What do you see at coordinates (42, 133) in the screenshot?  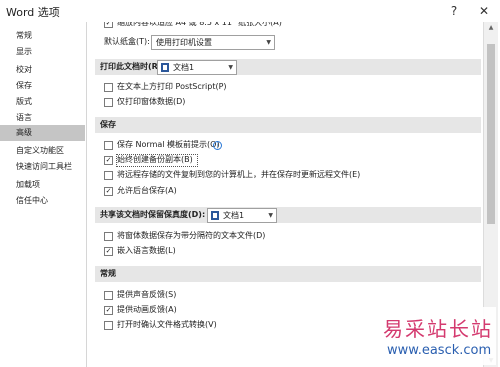 I see `sidebar-item-advanced: 高级` at bounding box center [42, 133].